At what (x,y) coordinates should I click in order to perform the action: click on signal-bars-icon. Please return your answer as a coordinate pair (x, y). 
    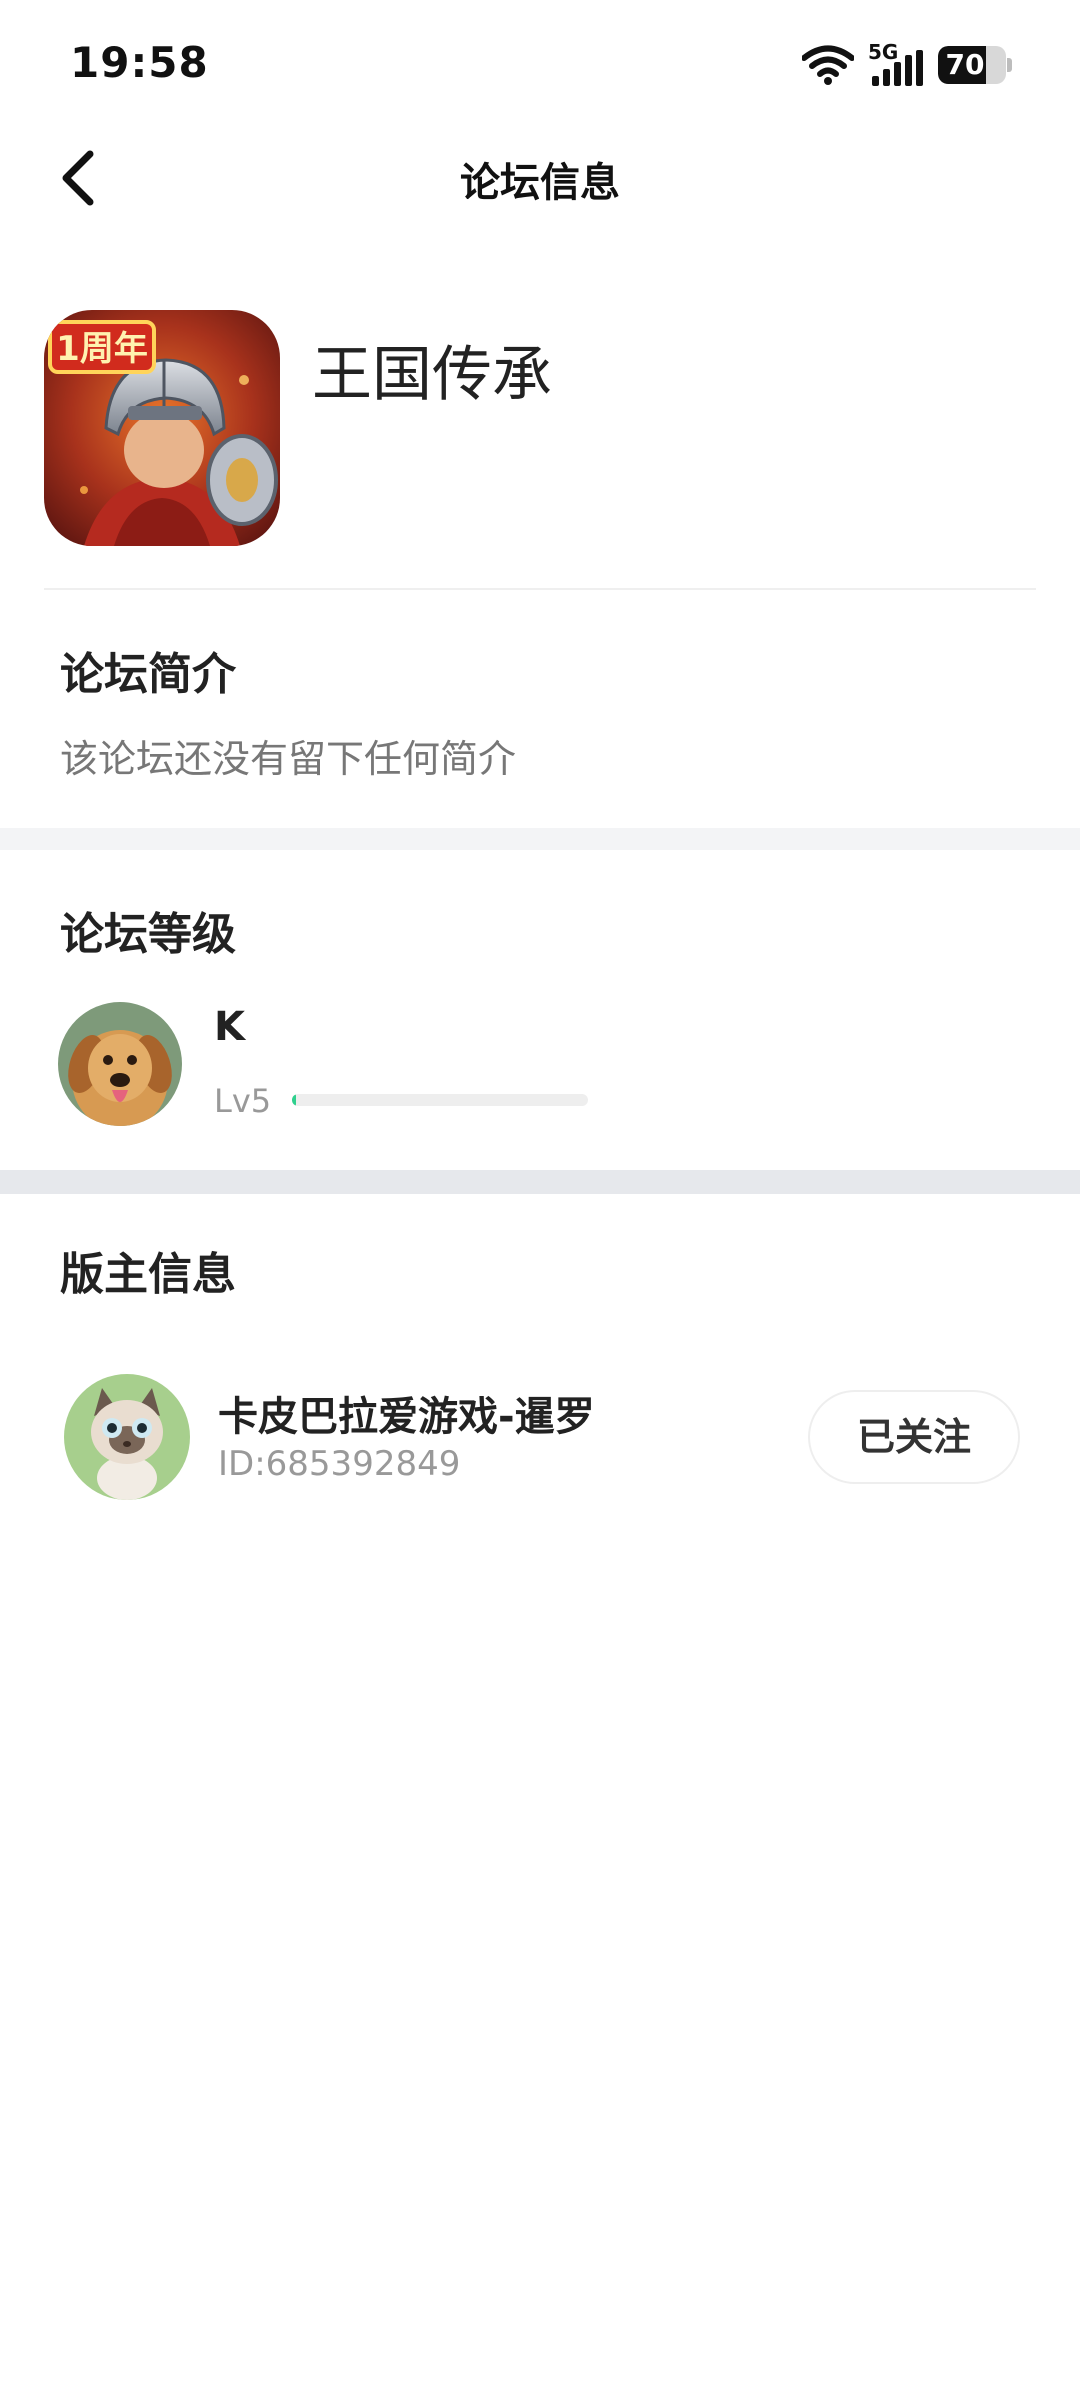
    Looking at the image, I should click on (897, 68).